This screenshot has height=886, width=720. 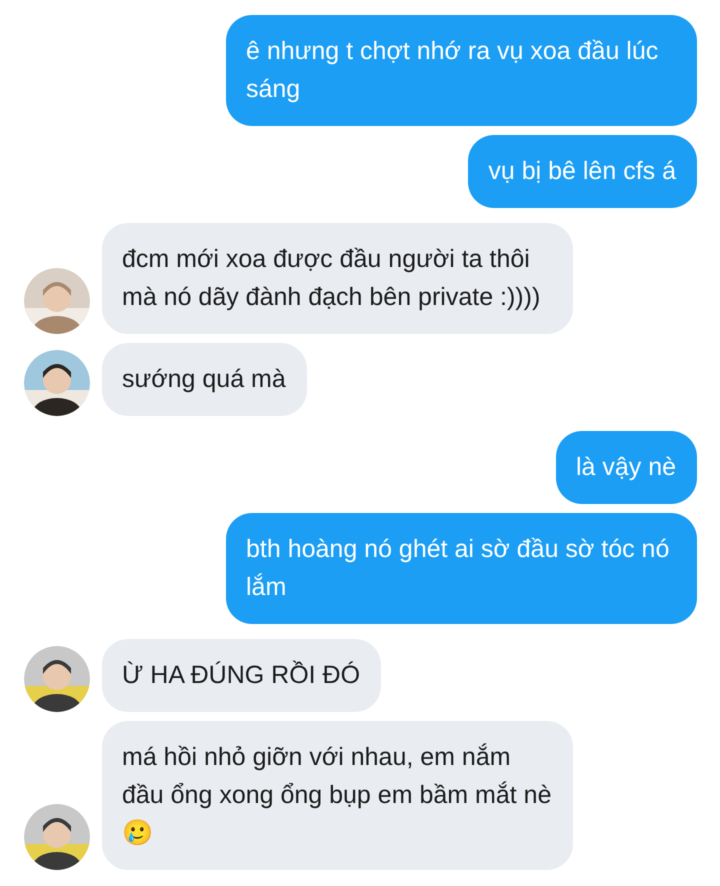 What do you see at coordinates (461, 70) in the screenshot?
I see `message-bubble: ê nhưng t chợt nhớ ra vụ xoa đầu lúc sáng` at bounding box center [461, 70].